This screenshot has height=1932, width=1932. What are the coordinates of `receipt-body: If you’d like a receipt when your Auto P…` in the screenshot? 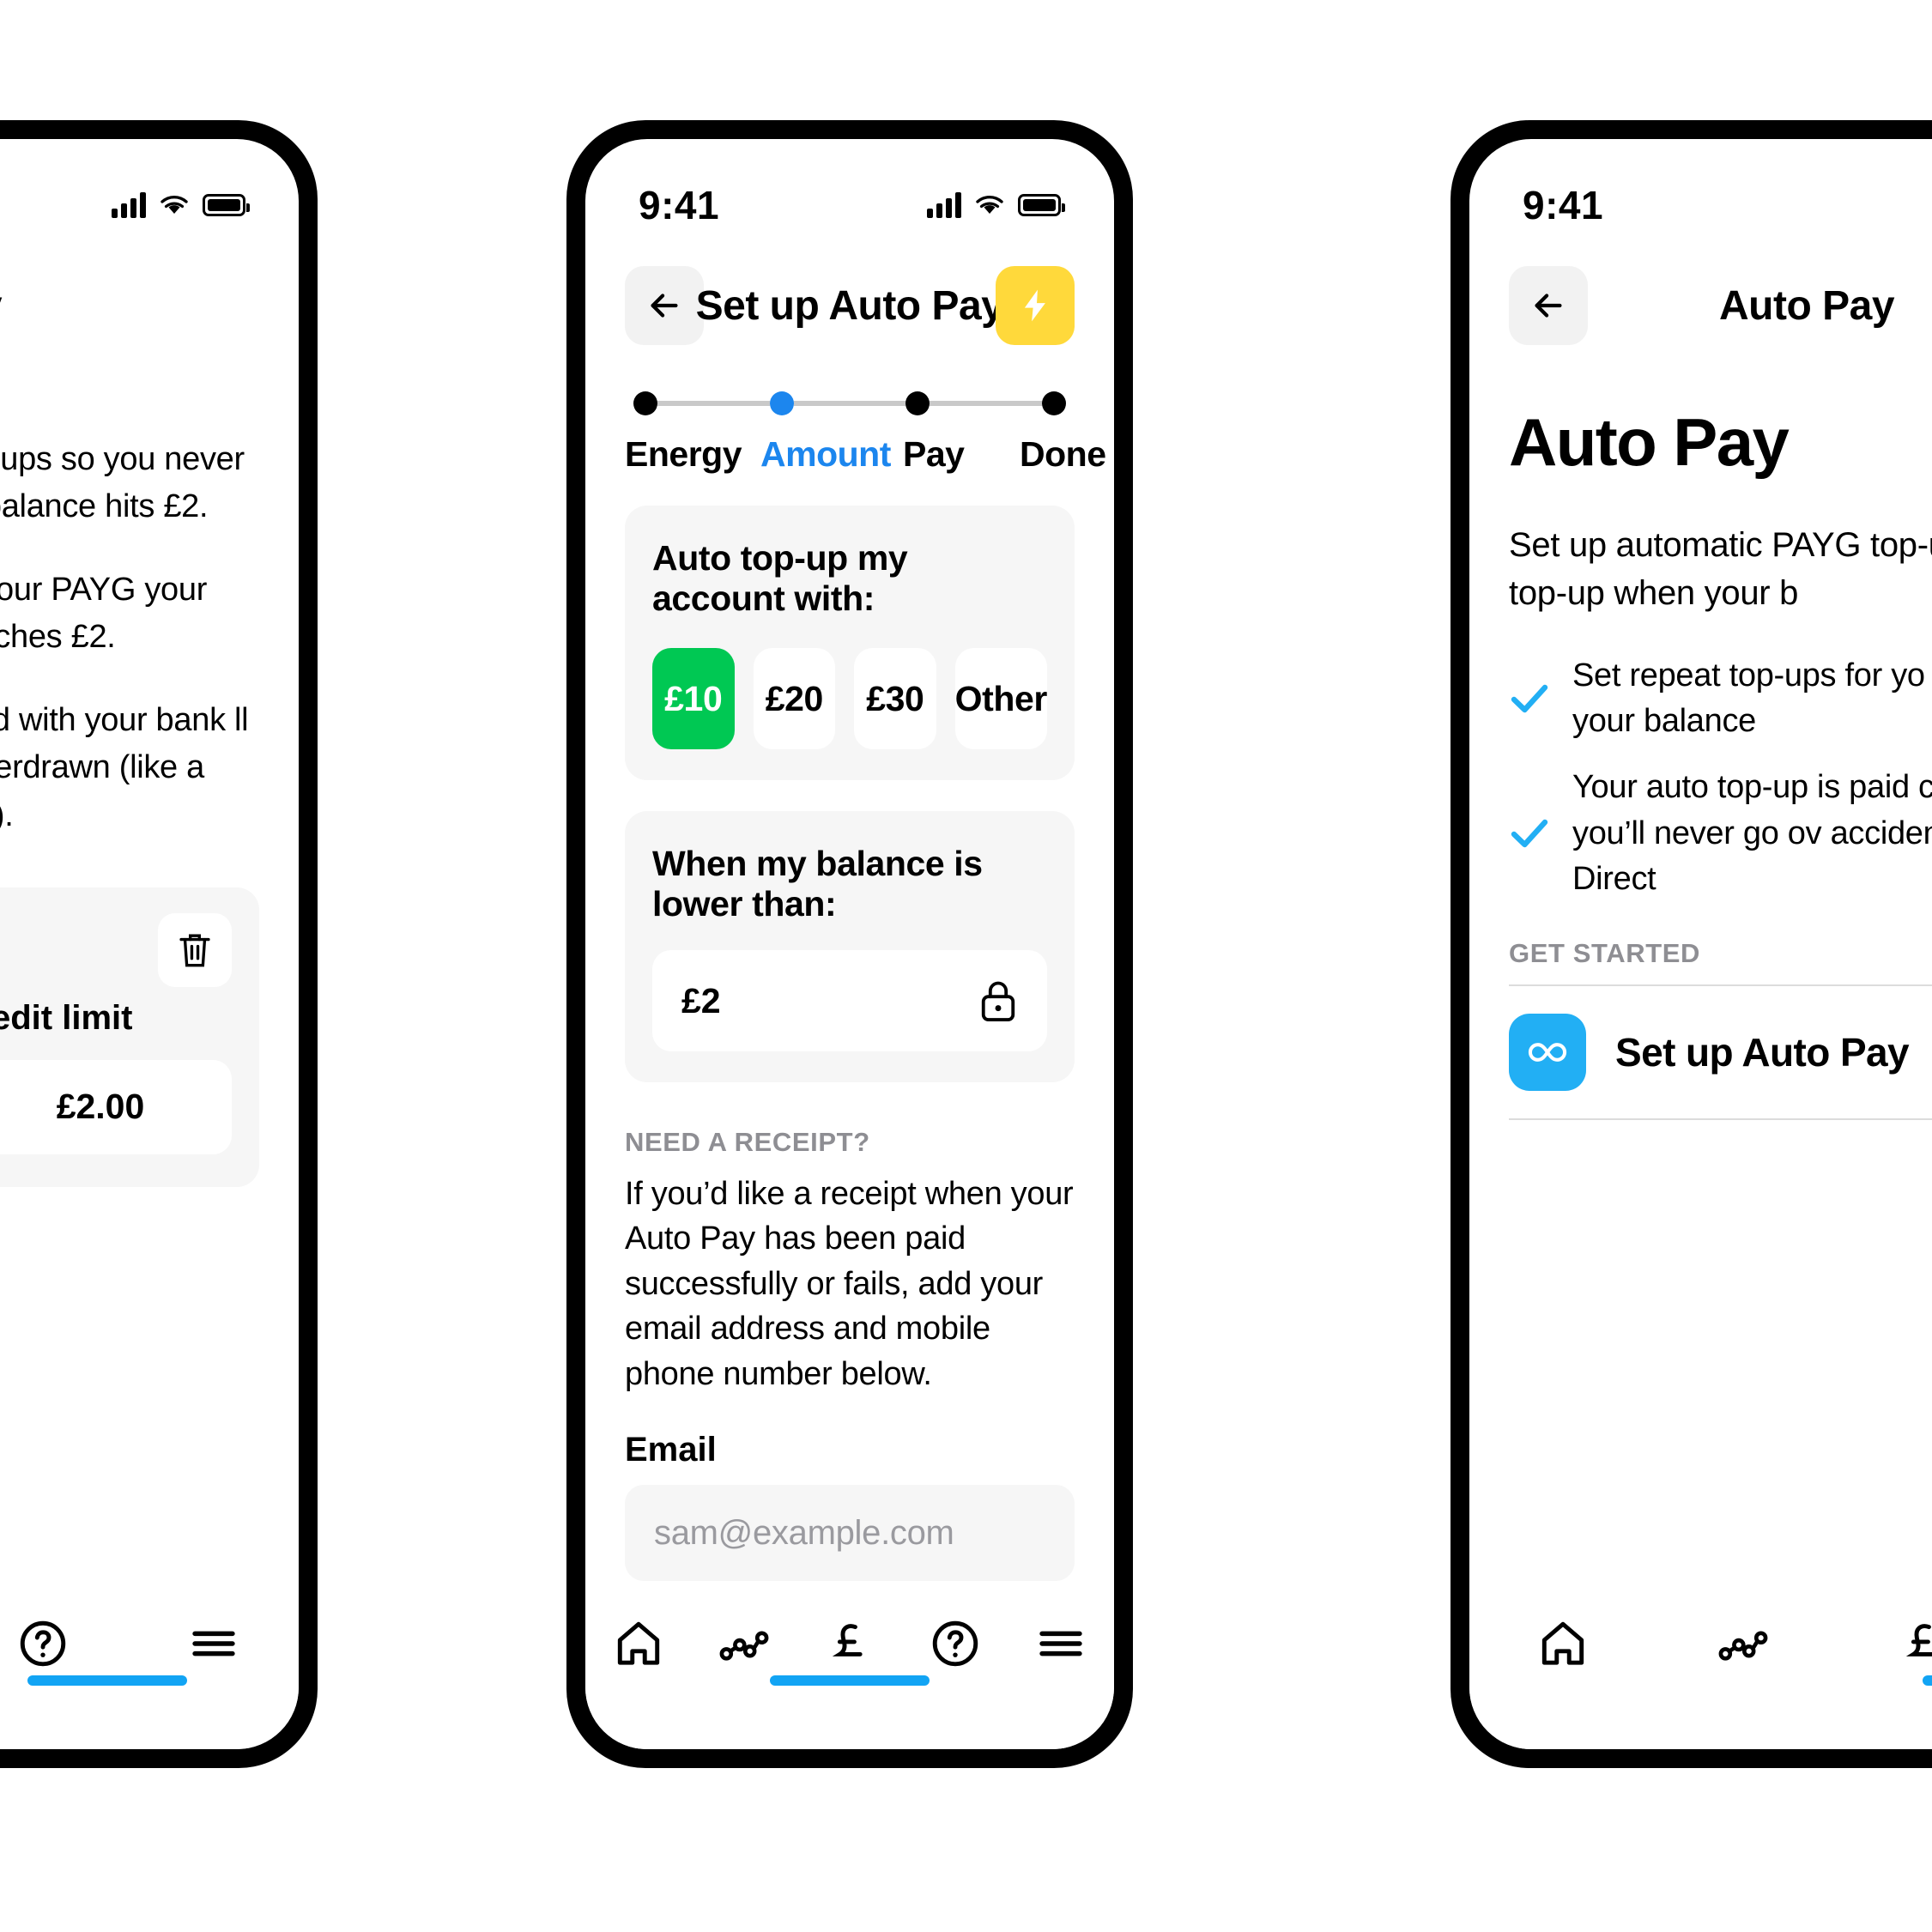 It's located at (850, 1284).